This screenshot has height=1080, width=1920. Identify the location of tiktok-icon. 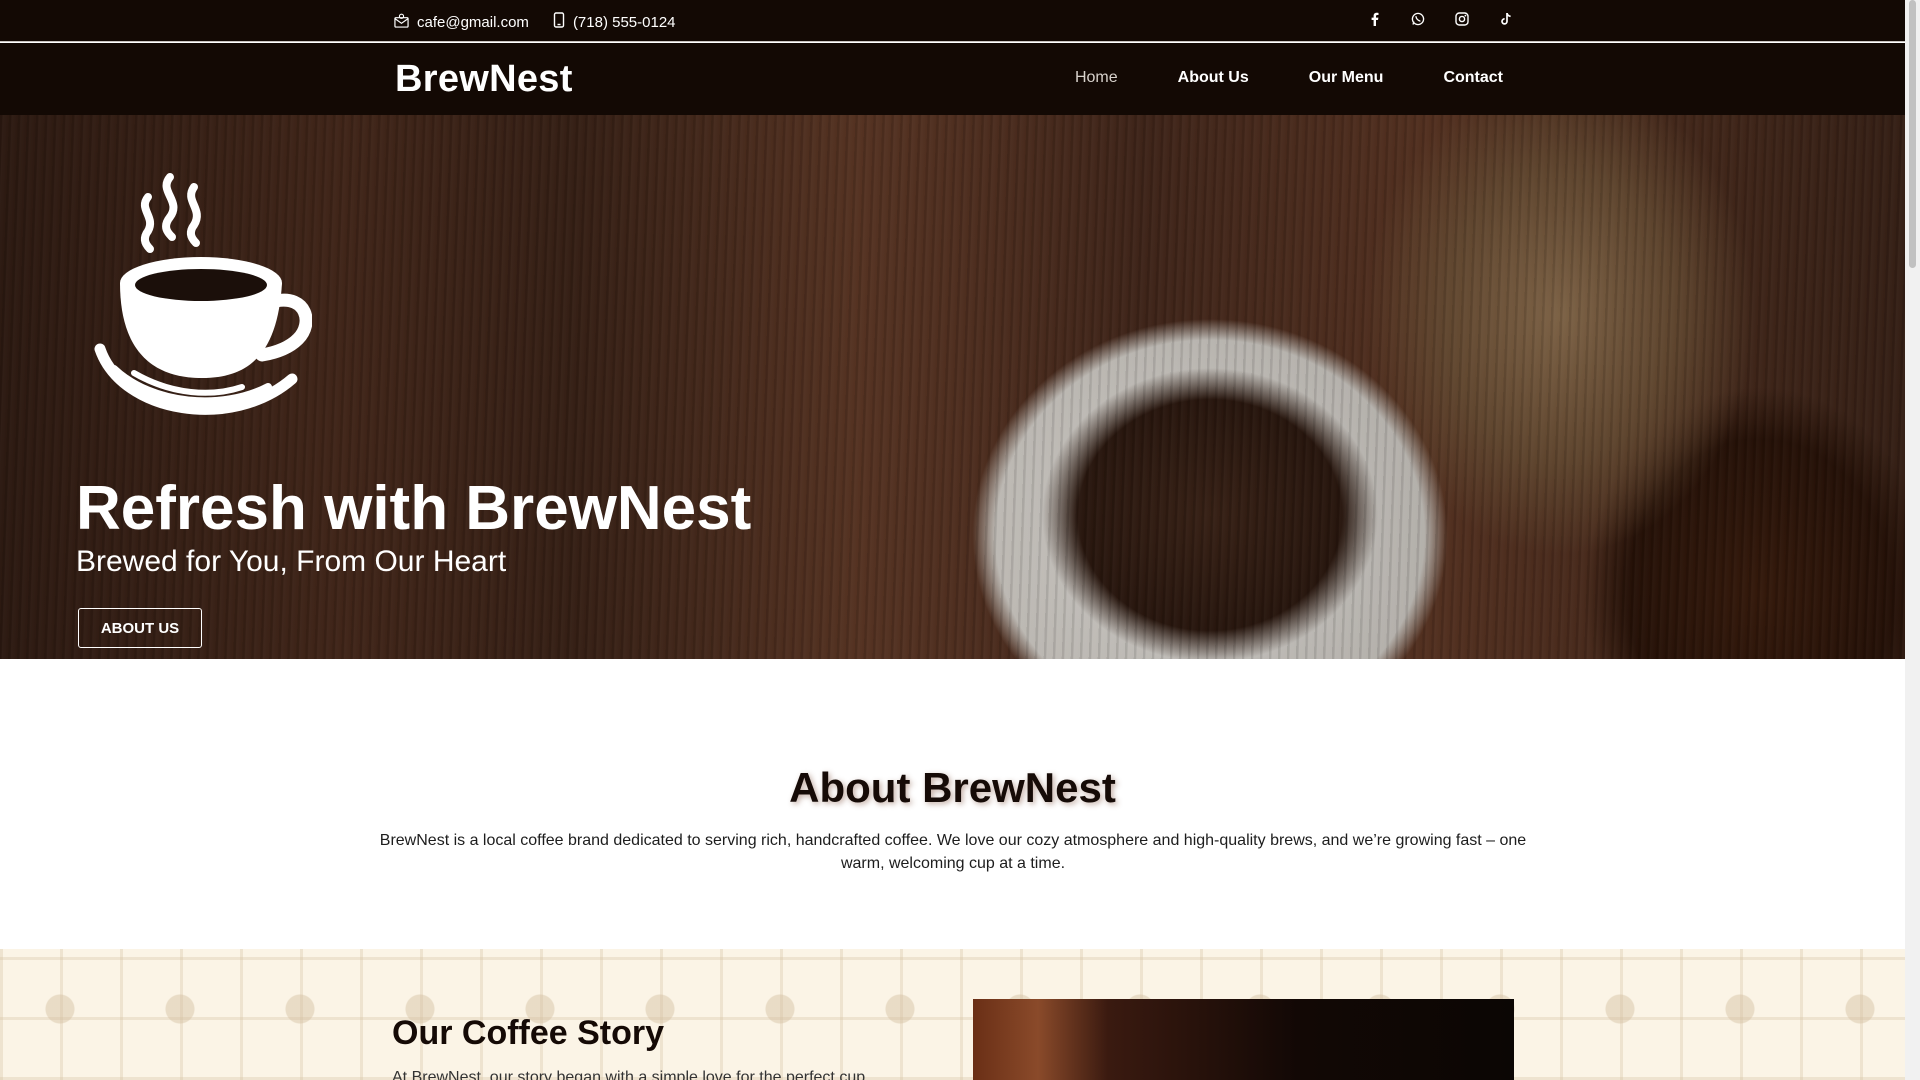
(1506, 19).